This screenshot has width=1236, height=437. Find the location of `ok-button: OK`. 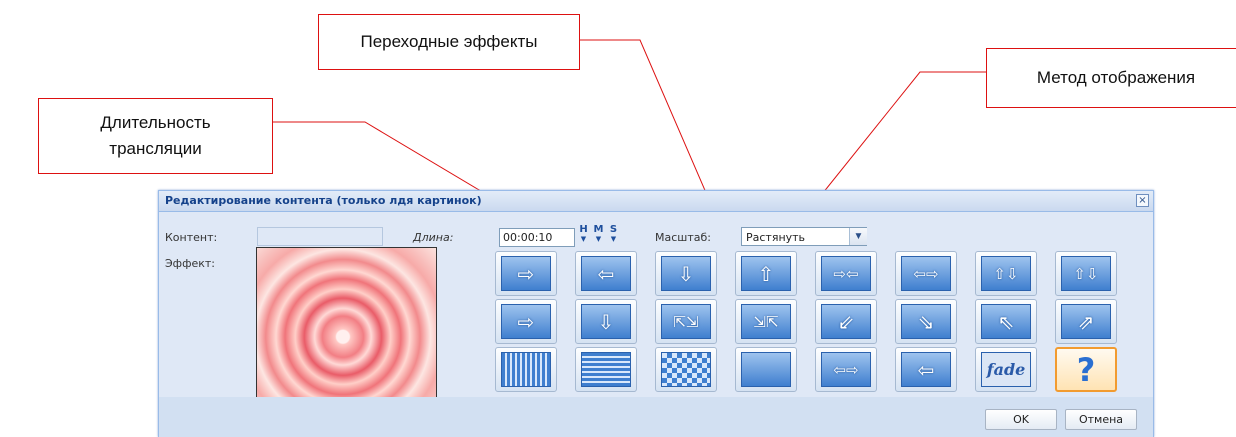

ok-button: OK is located at coordinates (1021, 419).